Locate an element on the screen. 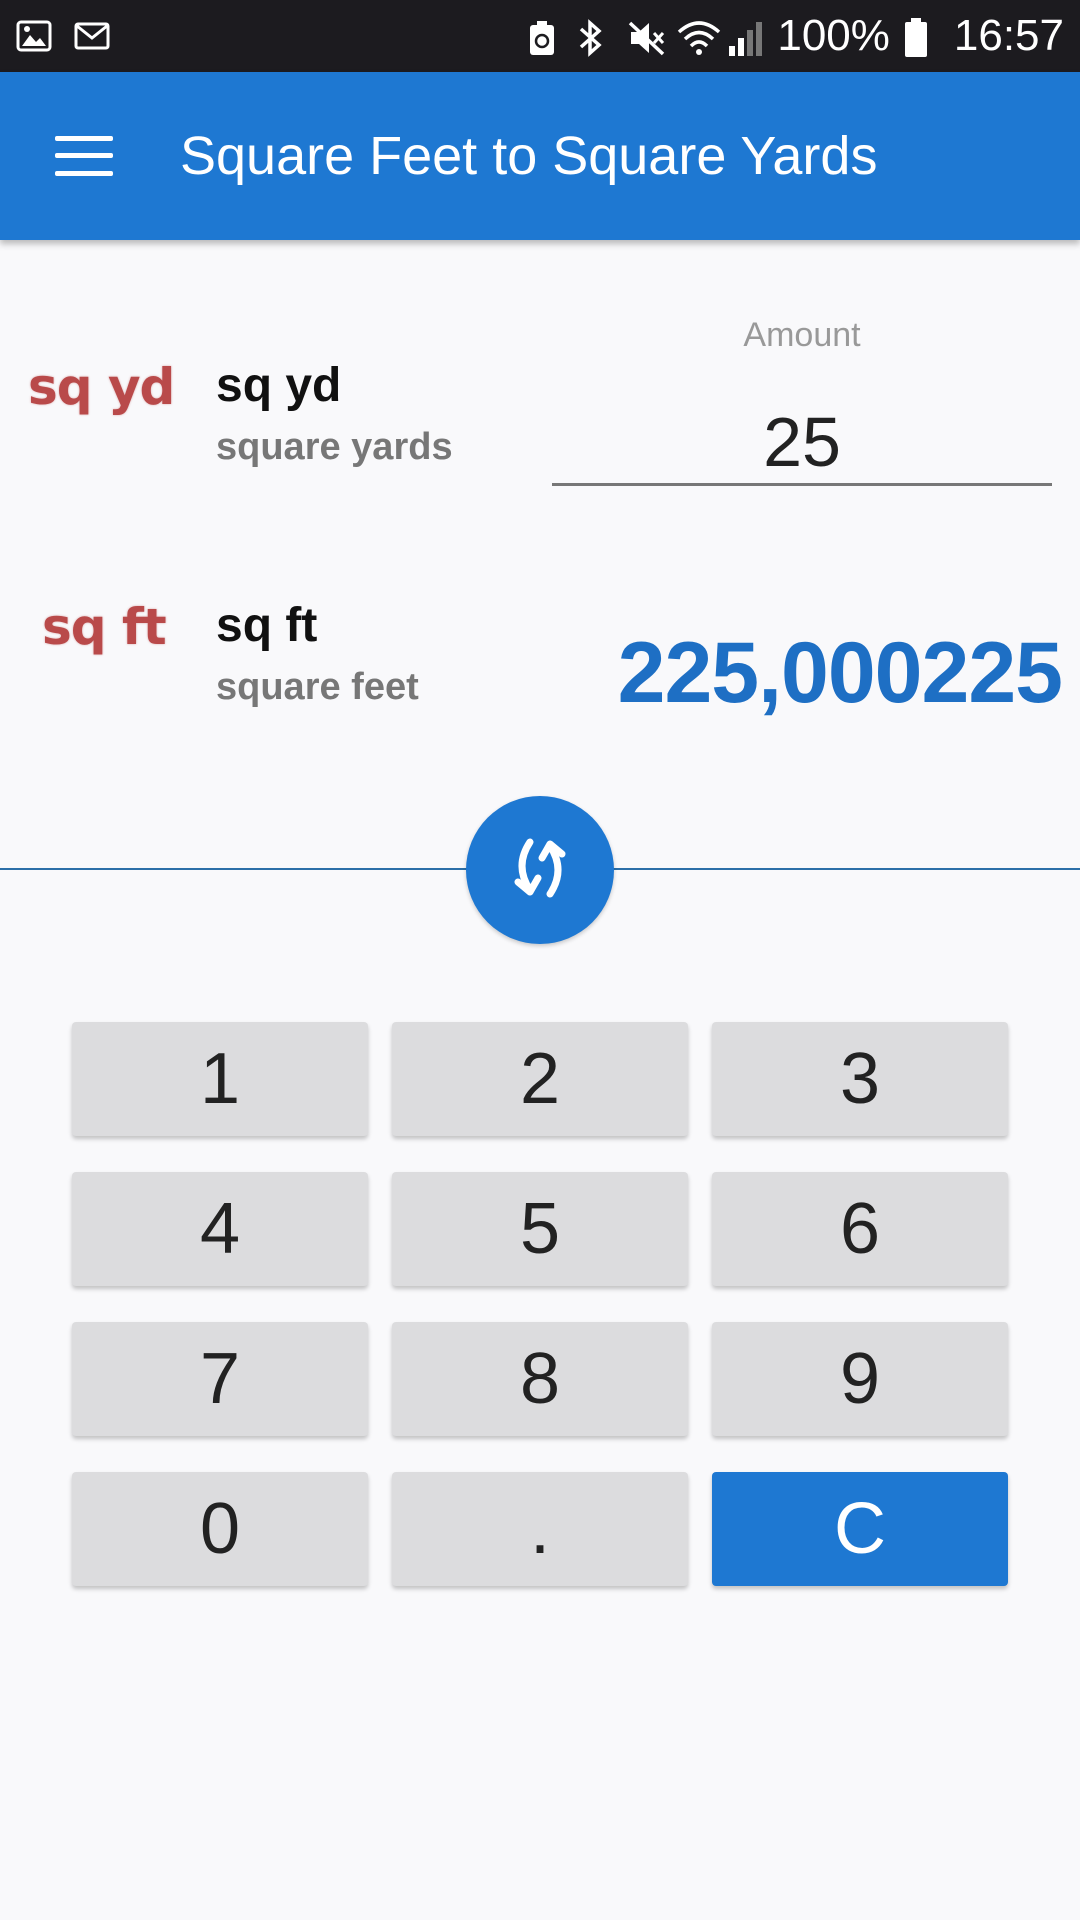 Image resolution: width=1080 pixels, height=1920 pixels. recycle-icon is located at coordinates (545, 36).